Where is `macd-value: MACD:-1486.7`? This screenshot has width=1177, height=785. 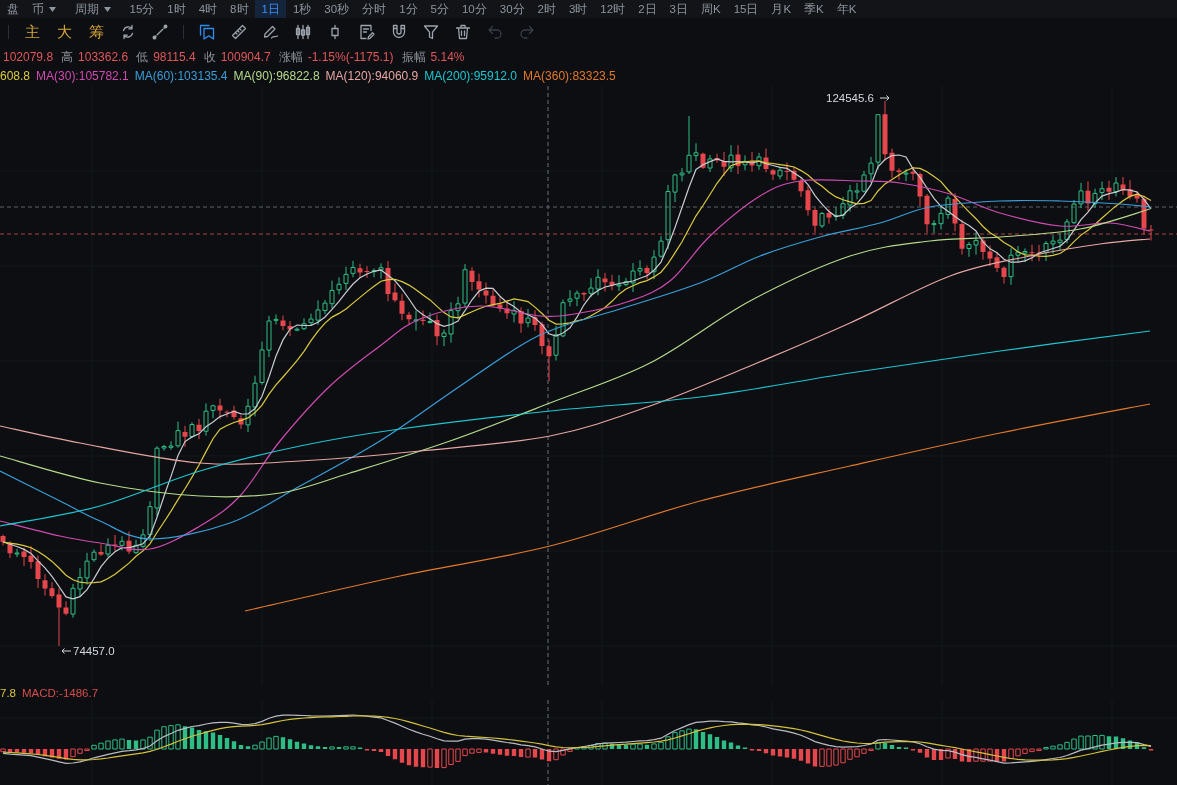 macd-value: MACD:-1486.7 is located at coordinates (60, 693).